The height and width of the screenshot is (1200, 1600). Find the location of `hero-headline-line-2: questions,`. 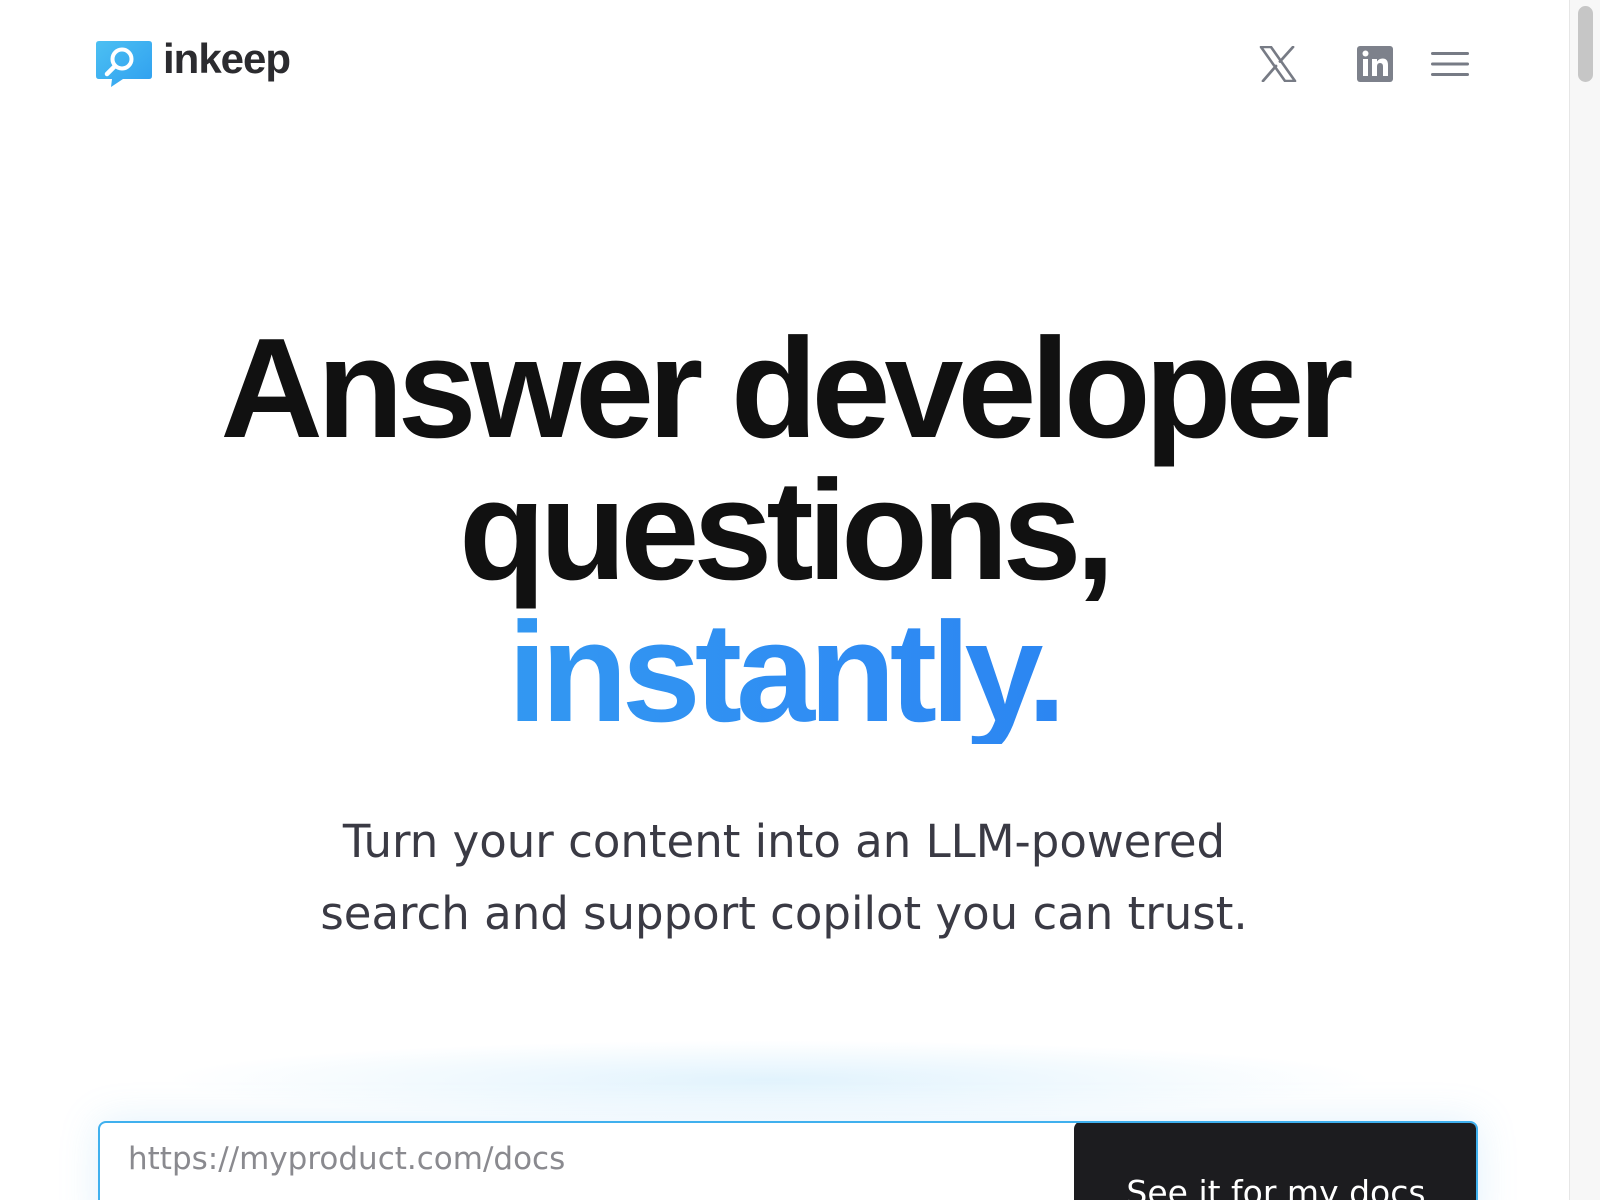

hero-headline-line-2: questions, is located at coordinates (786, 530).